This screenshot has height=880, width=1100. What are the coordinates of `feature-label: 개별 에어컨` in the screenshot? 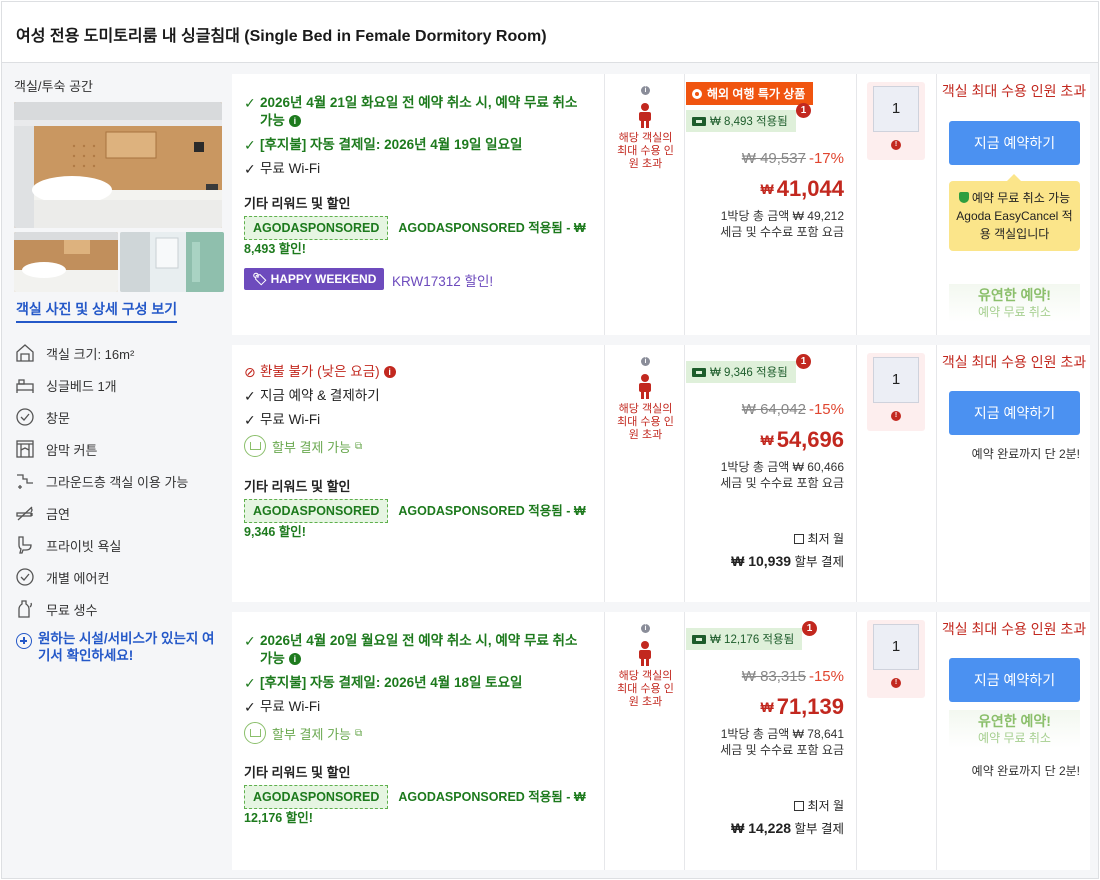 It's located at (78, 578).